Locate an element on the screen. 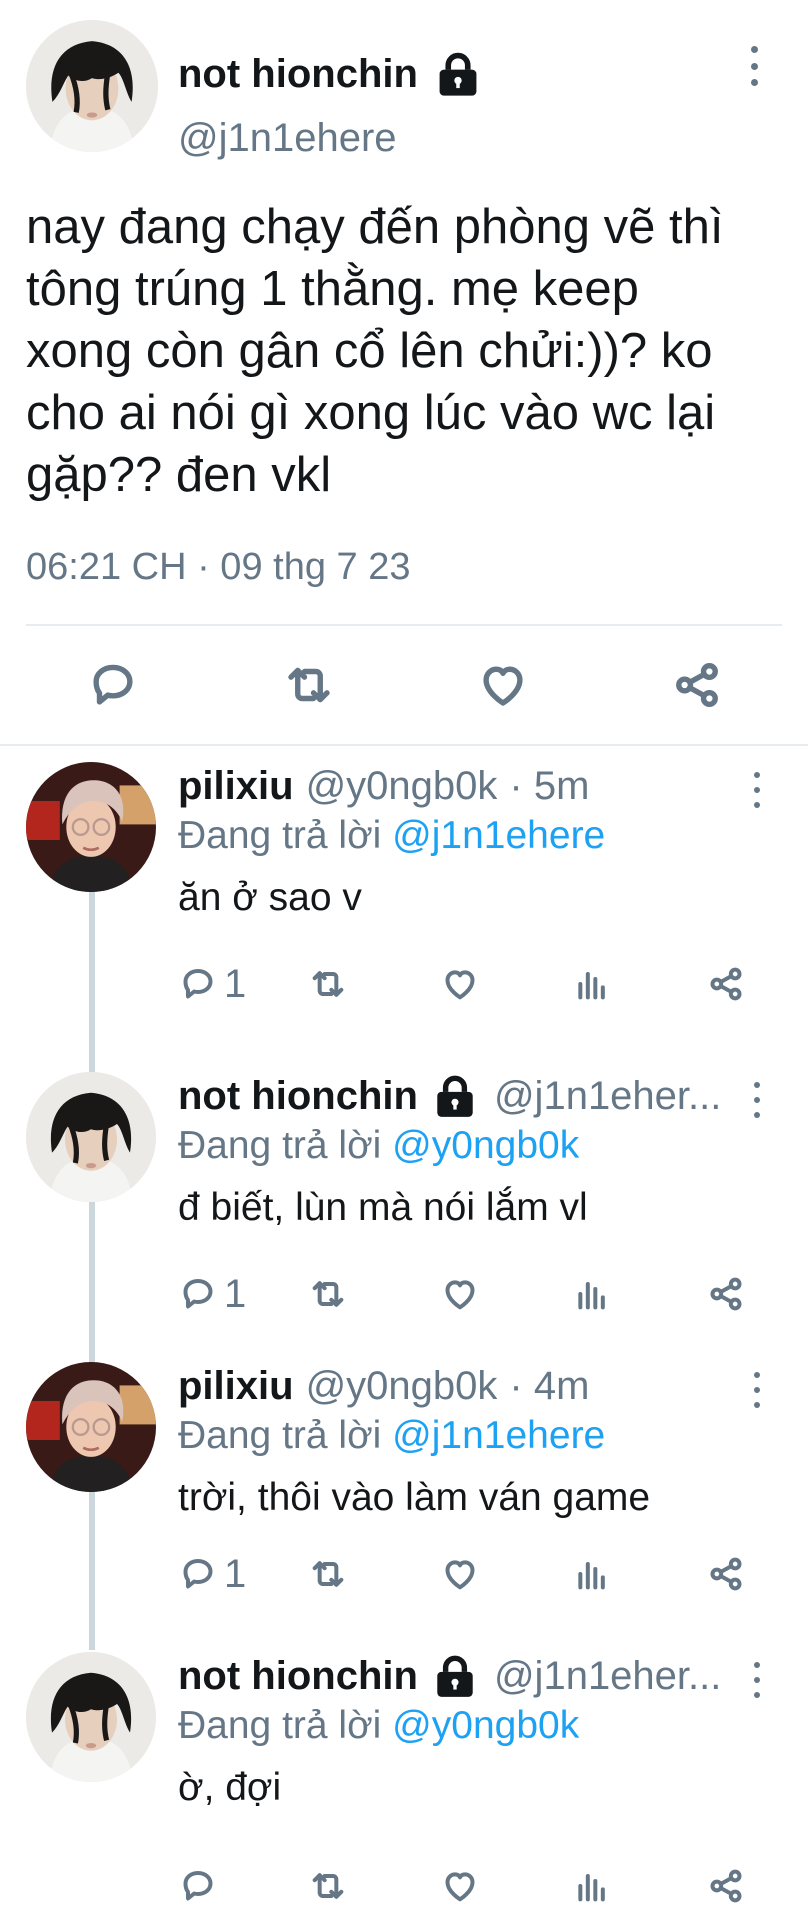 The width and height of the screenshot is (808, 1920). tweet-timestamp: 06:21 CH · 09 thg 7 23 is located at coordinates (218, 567).